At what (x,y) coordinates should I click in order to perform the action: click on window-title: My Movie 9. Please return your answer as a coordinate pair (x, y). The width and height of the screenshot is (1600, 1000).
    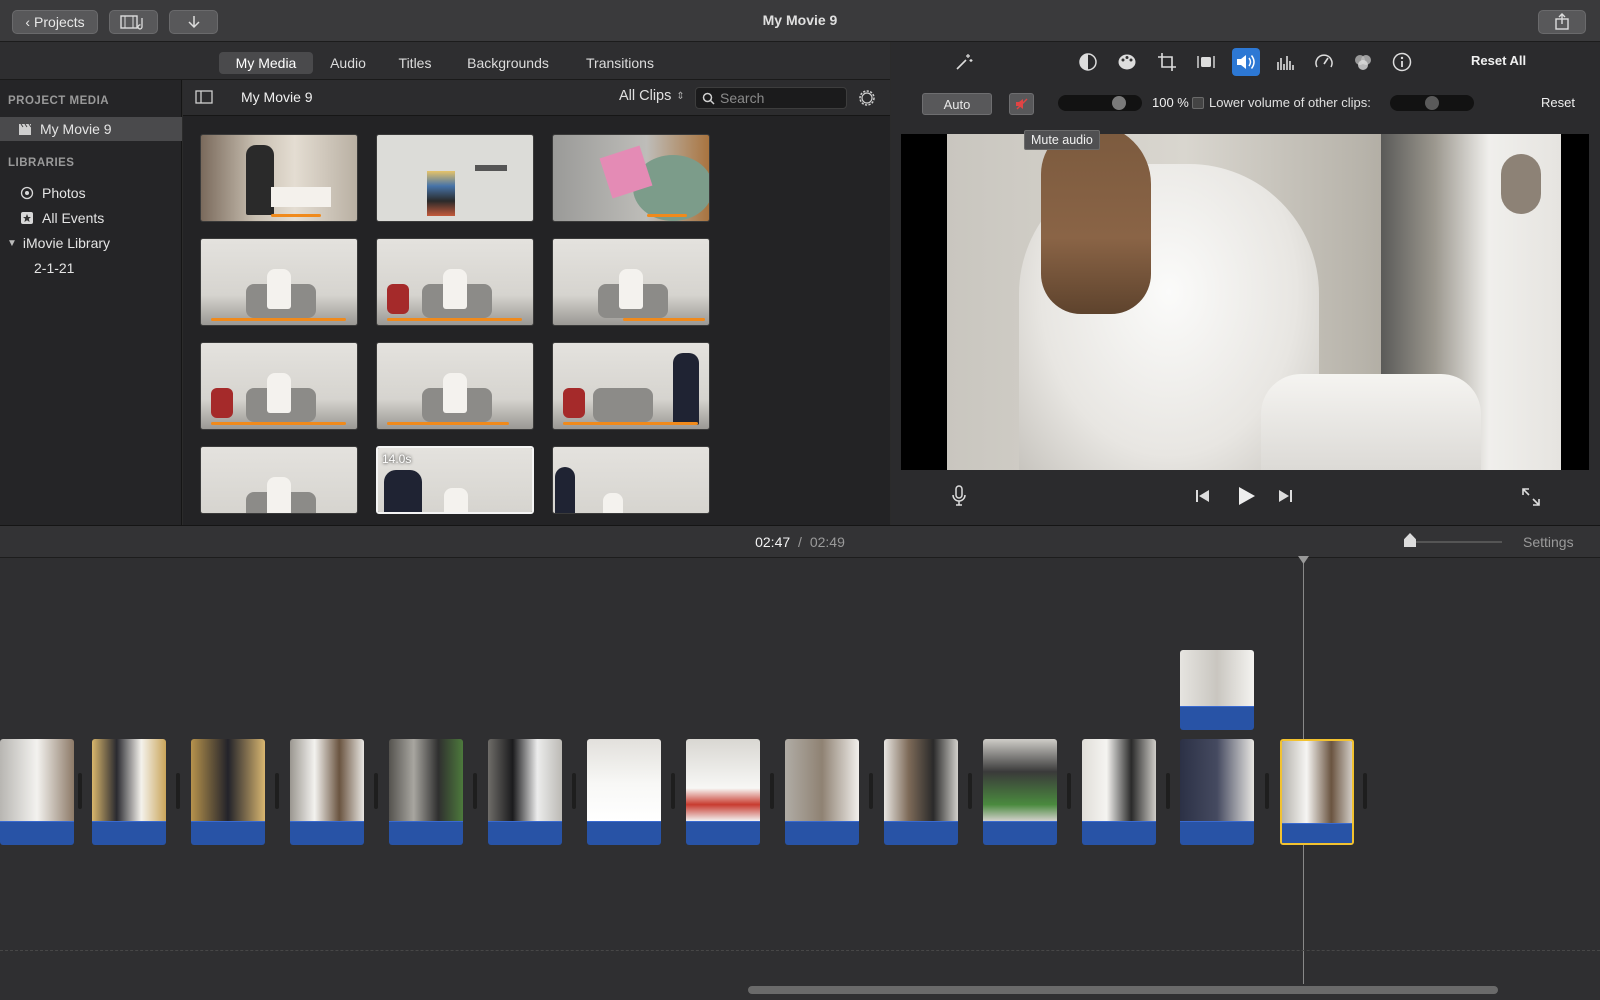
    Looking at the image, I should click on (800, 20).